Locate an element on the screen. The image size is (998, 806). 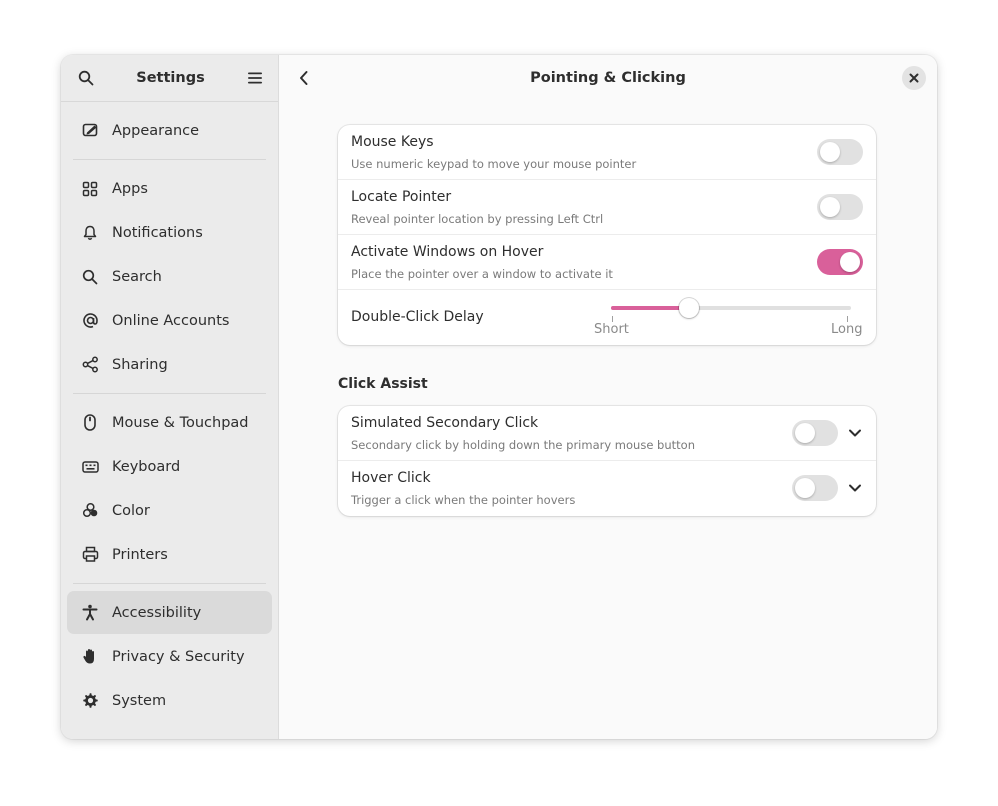
sidebar-item-label: System is located at coordinates (139, 700).